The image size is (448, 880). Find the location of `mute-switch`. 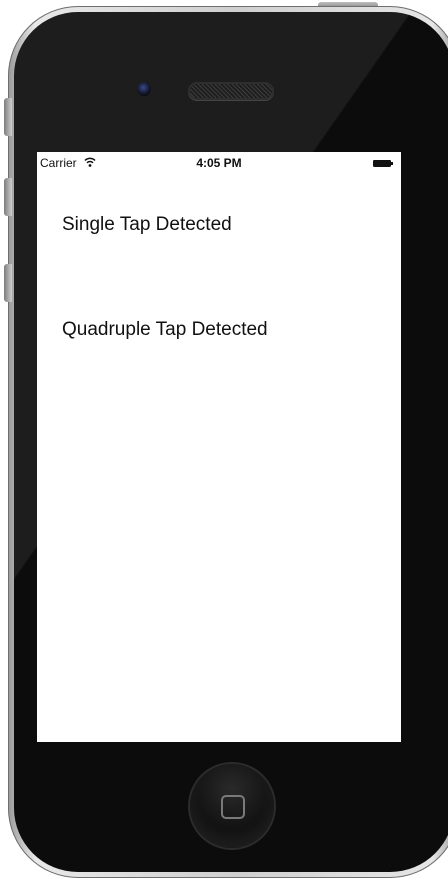

mute-switch is located at coordinates (8, 117).